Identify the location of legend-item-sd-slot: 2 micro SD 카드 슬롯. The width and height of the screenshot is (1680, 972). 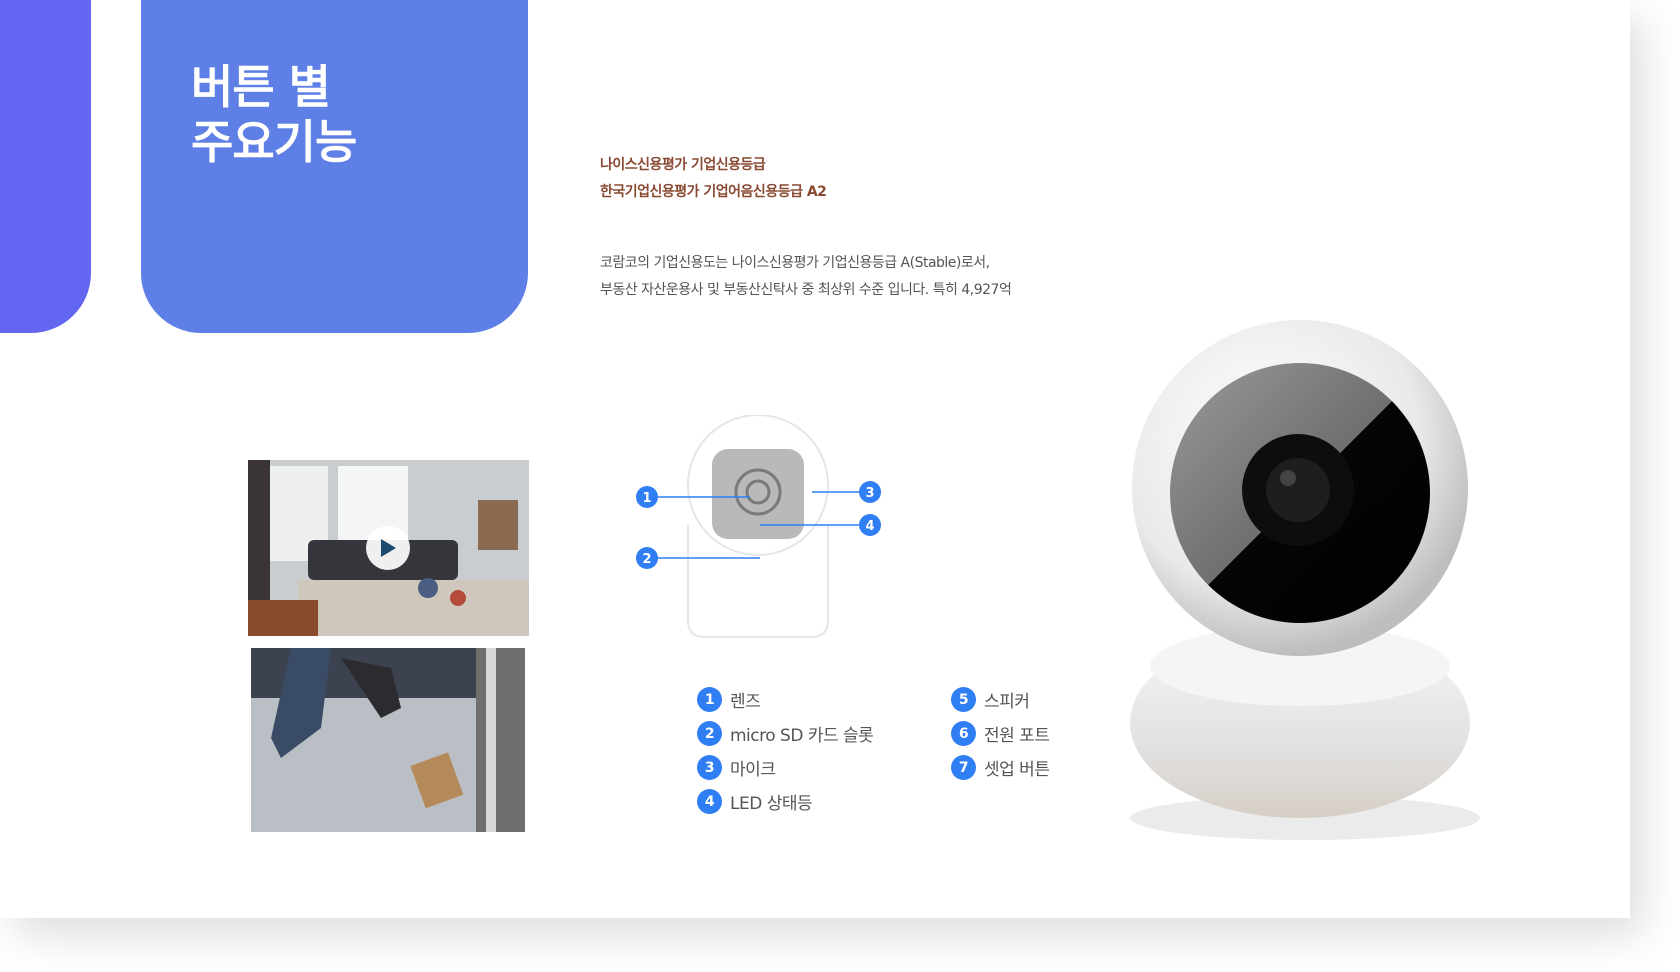
(785, 733).